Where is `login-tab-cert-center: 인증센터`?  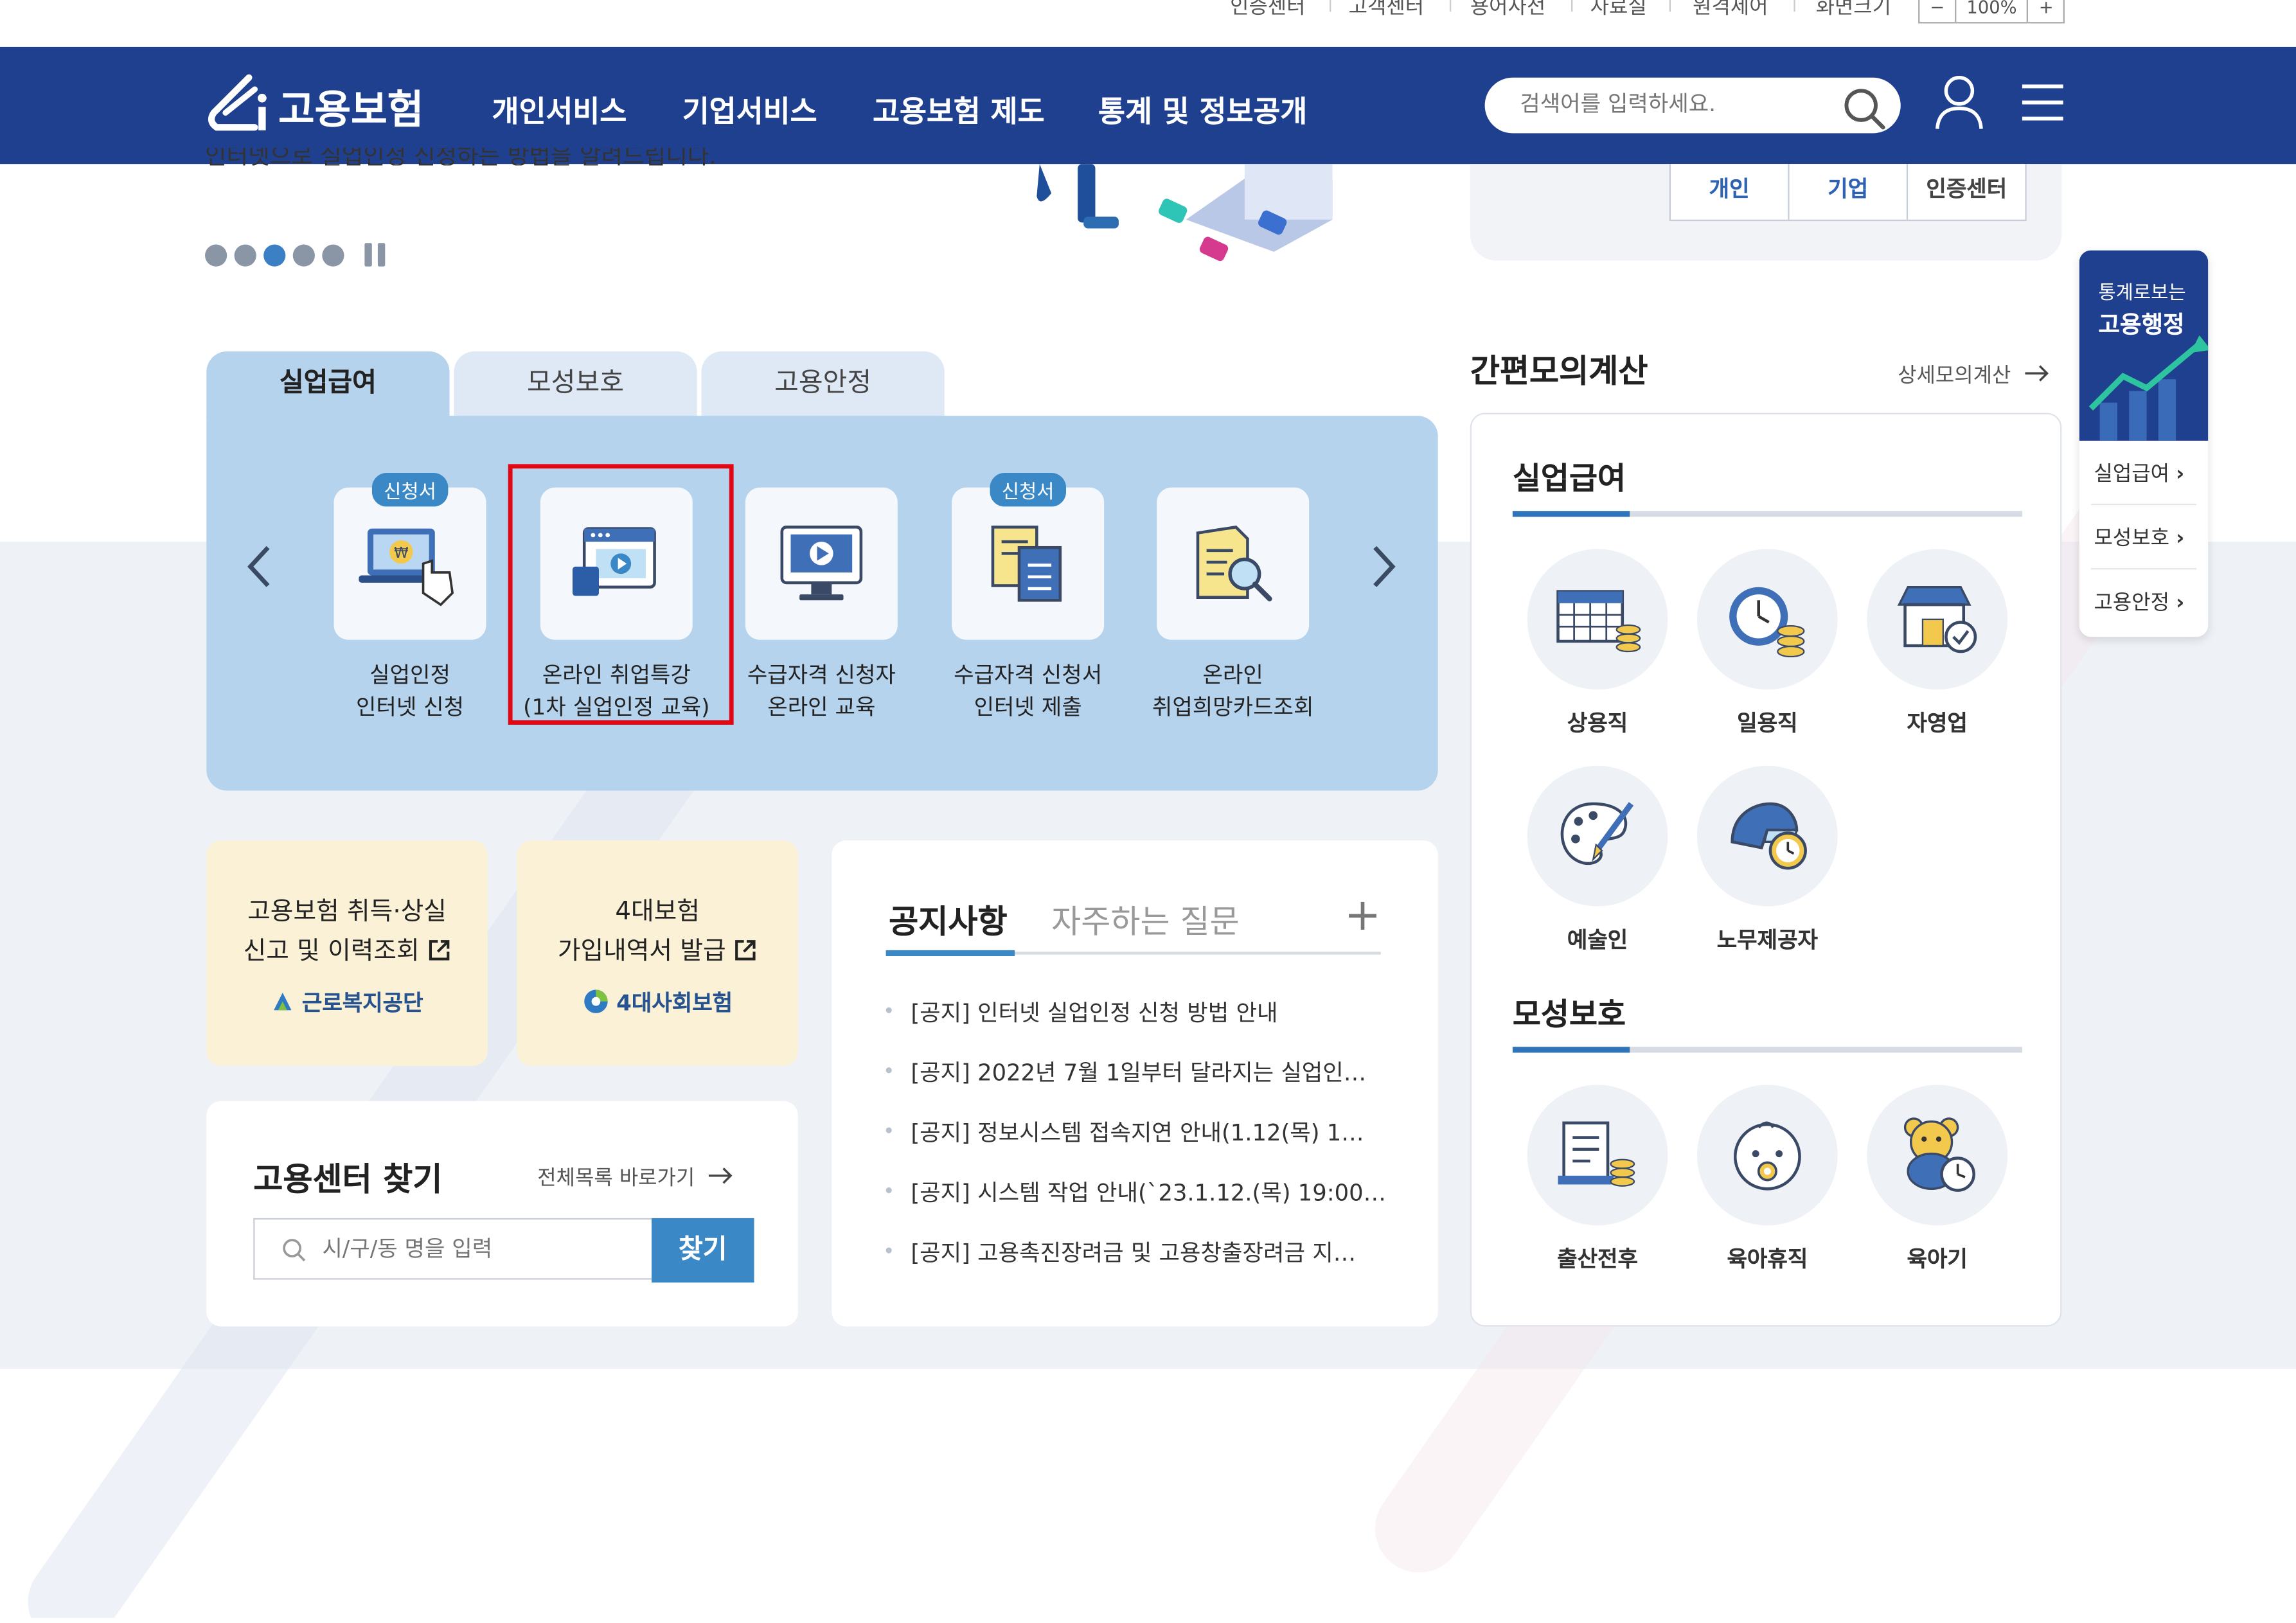
login-tab-cert-center: 인증센터 is located at coordinates (1966, 192).